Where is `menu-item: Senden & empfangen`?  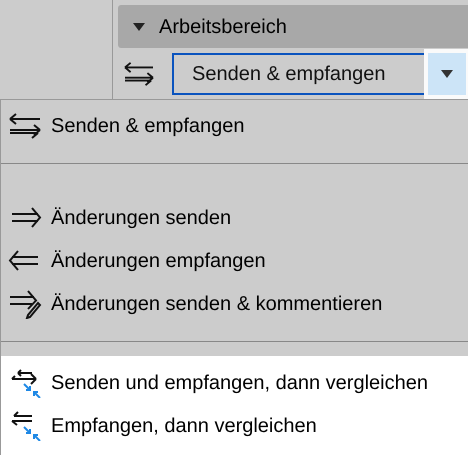
menu-item: Senden & empfangen is located at coordinates (234, 125).